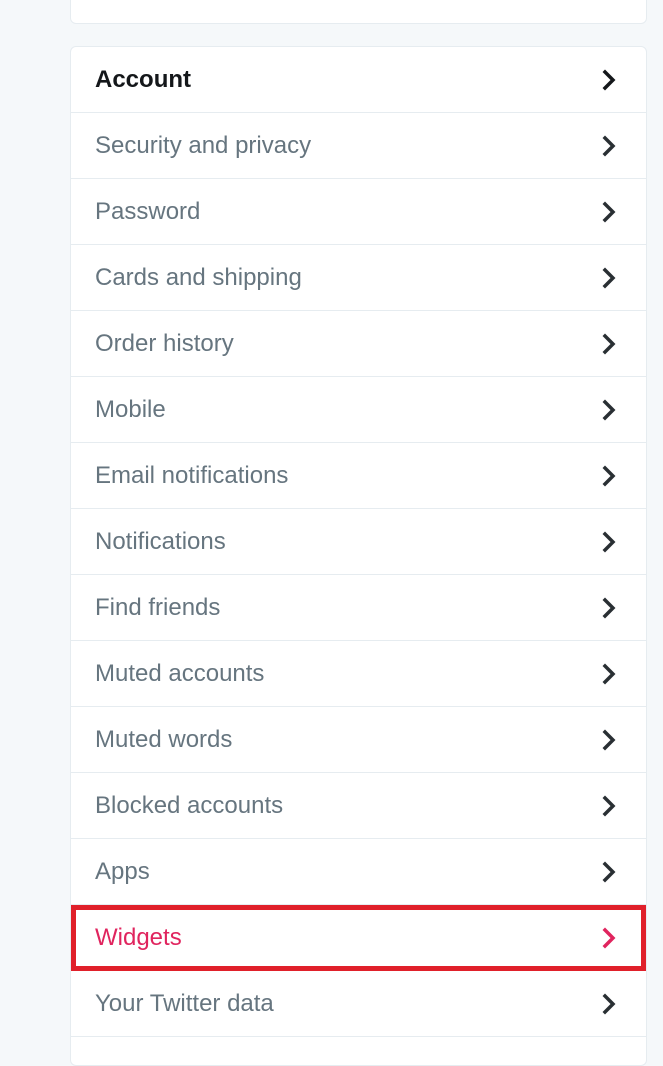 The width and height of the screenshot is (663, 1066). I want to click on menu-item-label: Order history, so click(164, 343).